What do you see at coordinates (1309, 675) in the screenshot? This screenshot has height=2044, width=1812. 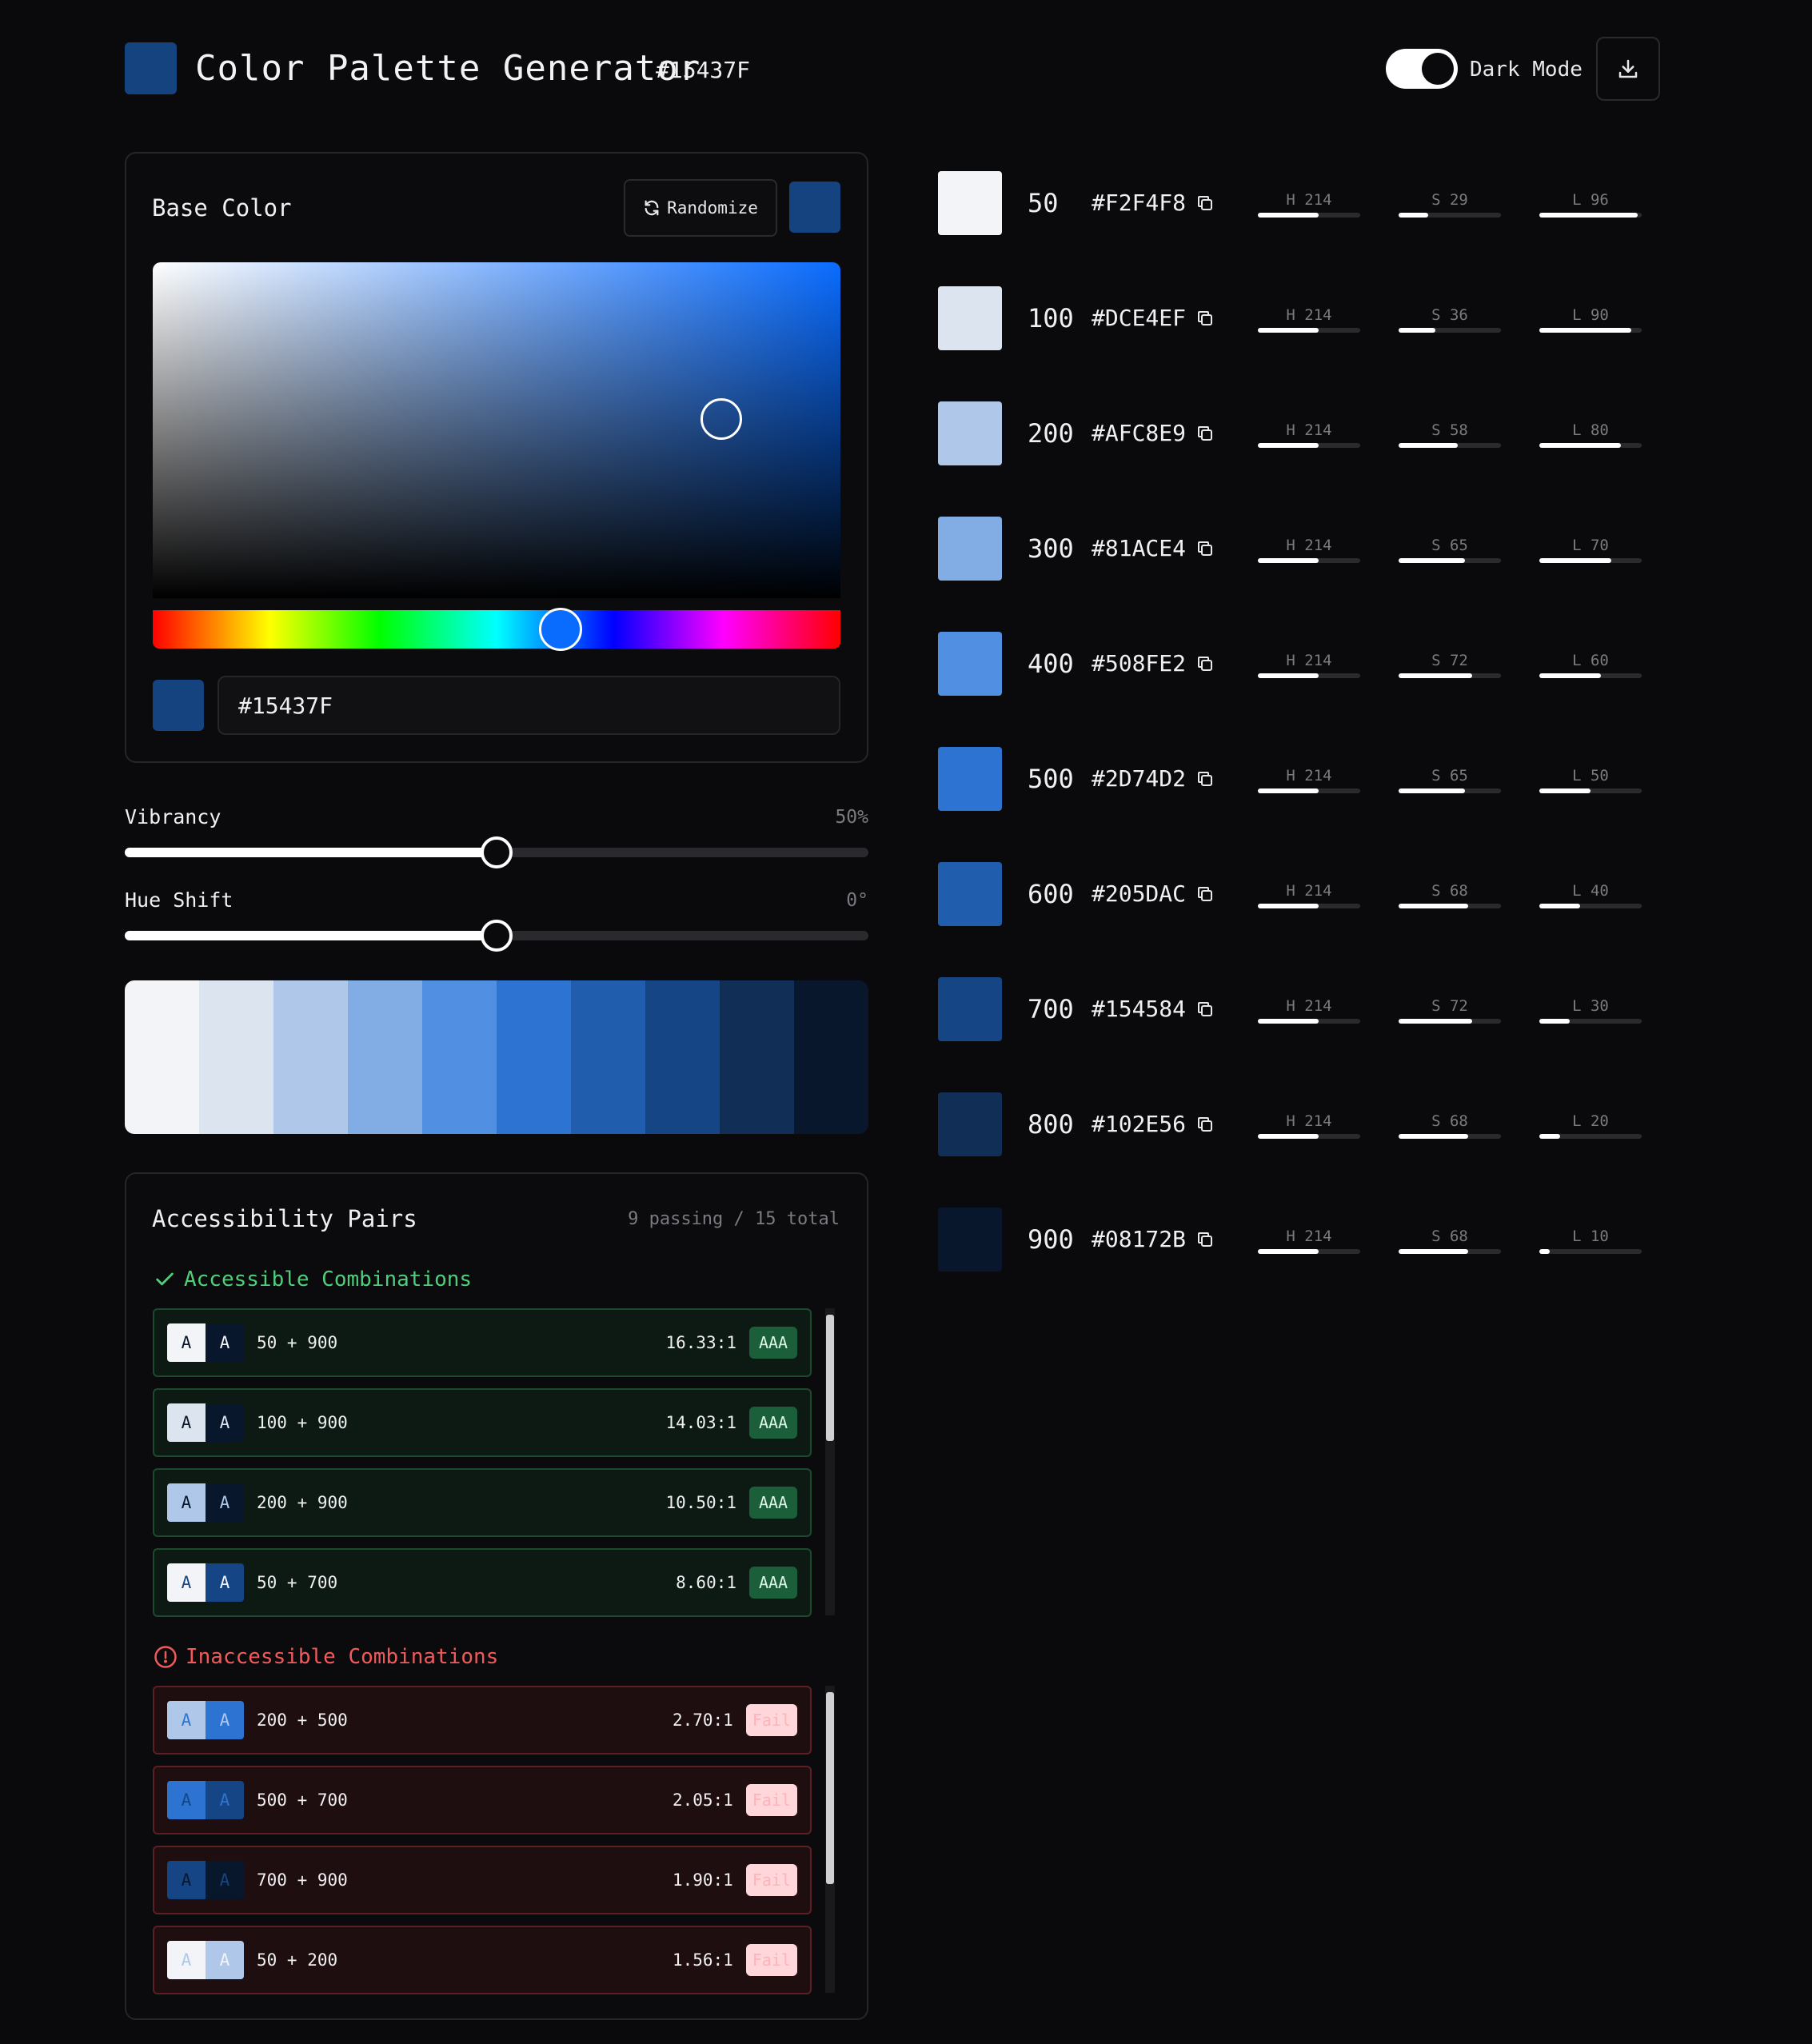 I see `h-bar` at bounding box center [1309, 675].